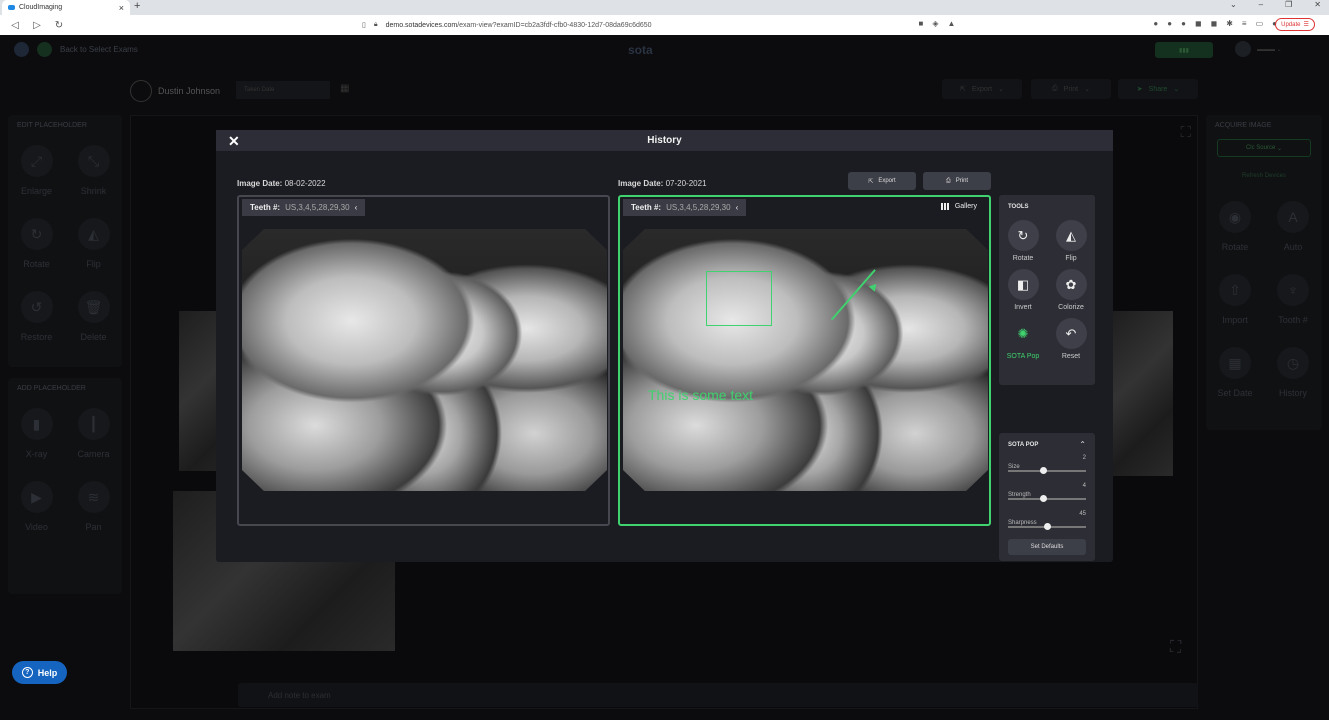  I want to click on xray-image, so click(424, 360).